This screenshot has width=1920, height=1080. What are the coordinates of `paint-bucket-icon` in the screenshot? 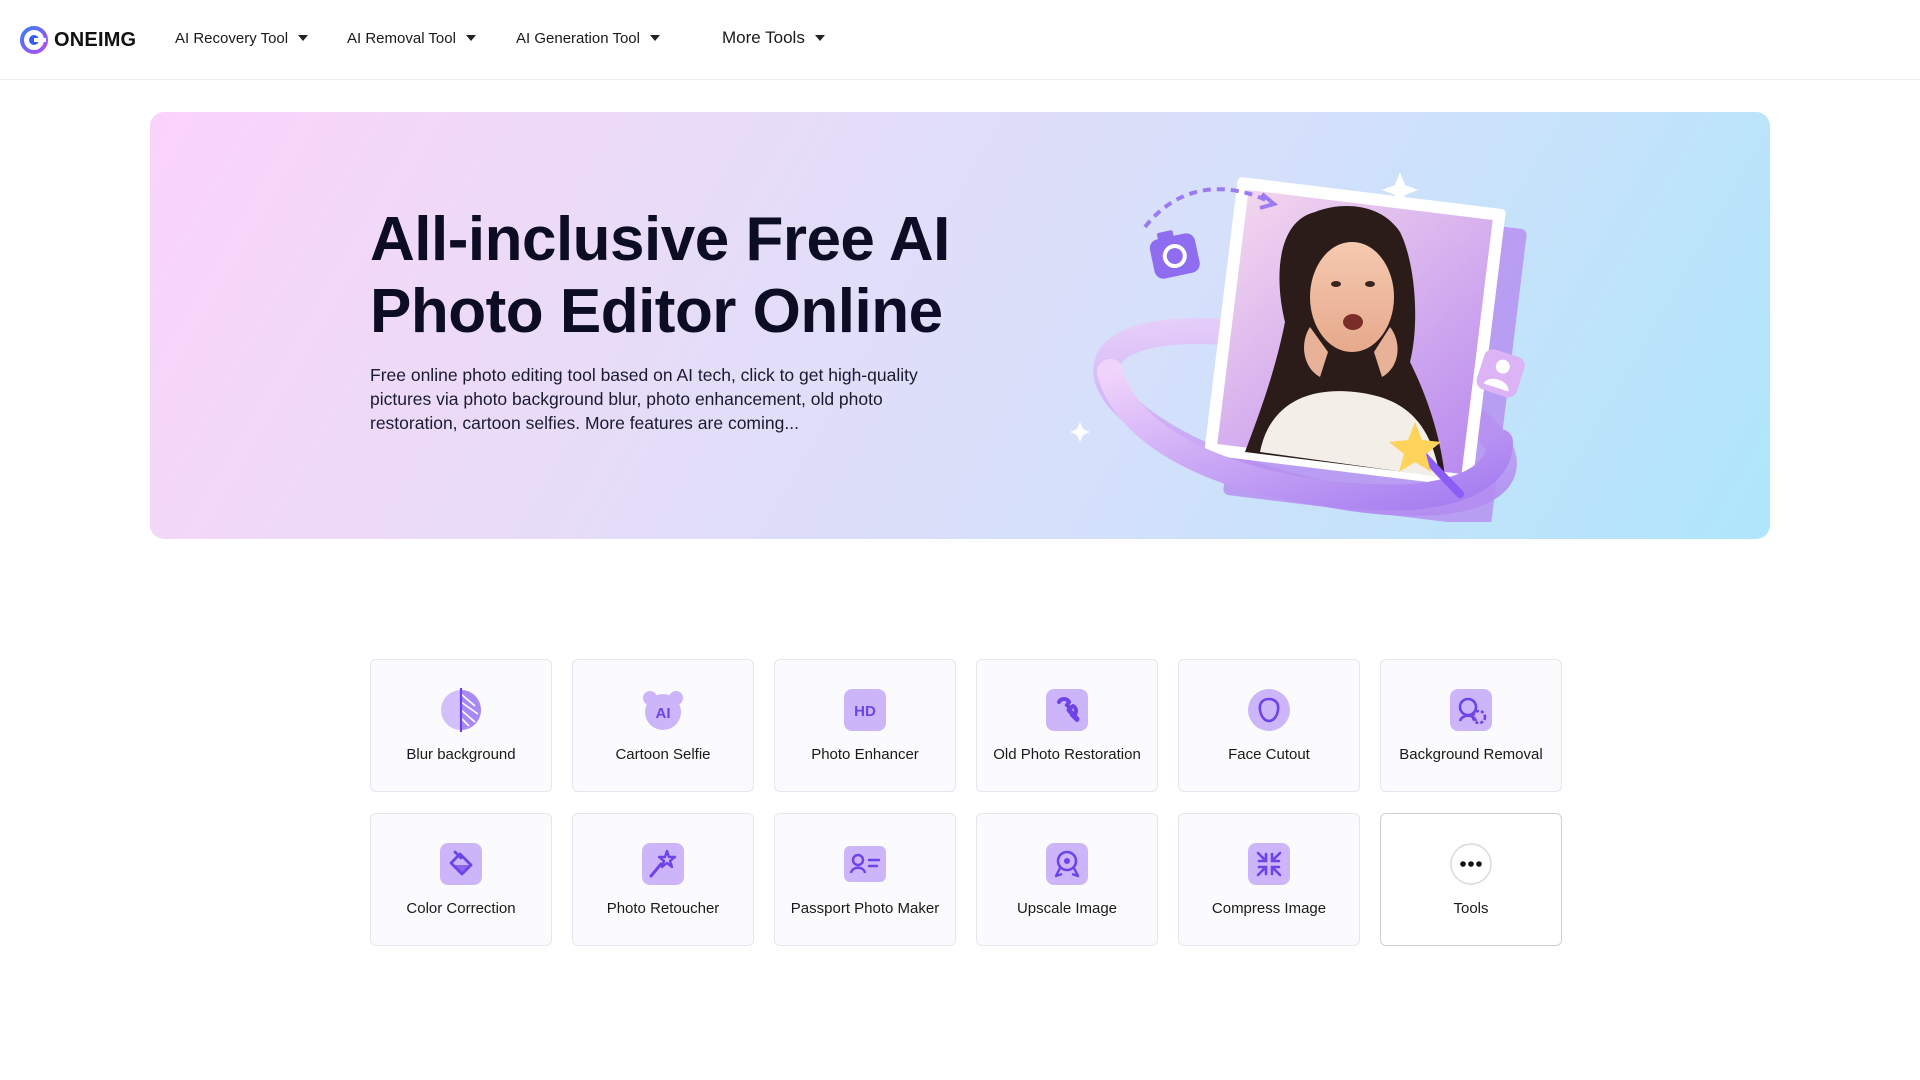 It's located at (461, 864).